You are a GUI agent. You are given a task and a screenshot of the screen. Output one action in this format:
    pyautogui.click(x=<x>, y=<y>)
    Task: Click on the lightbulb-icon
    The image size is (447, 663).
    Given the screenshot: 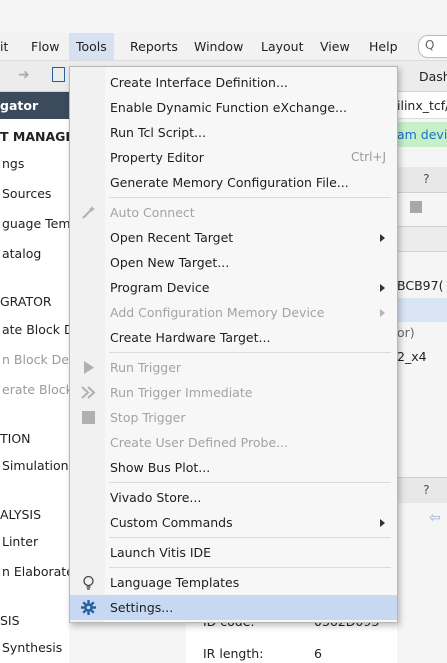 What is the action you would take?
    pyautogui.click(x=88, y=582)
    